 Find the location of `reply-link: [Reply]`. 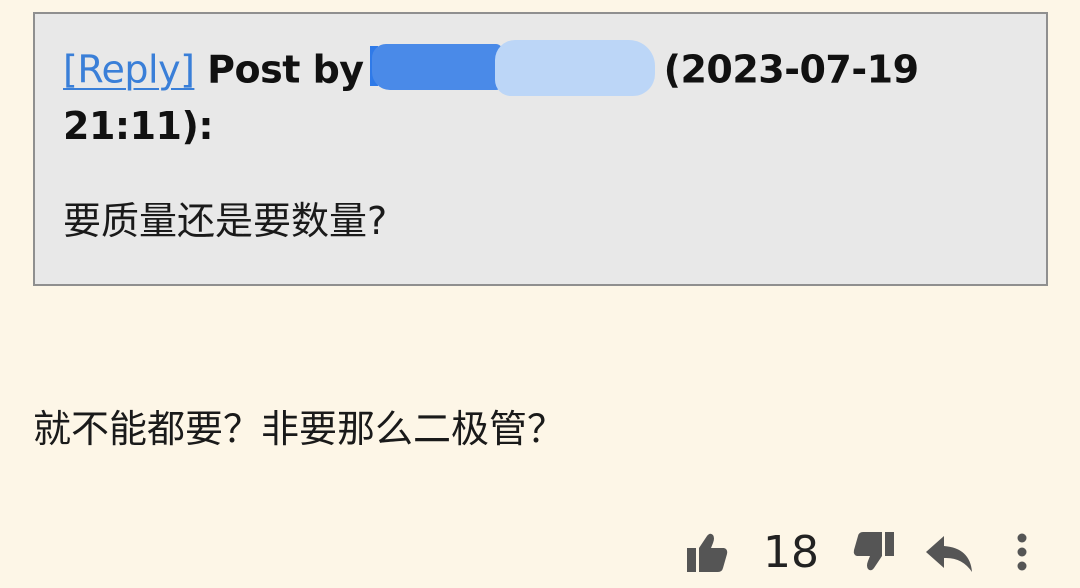

reply-link: [Reply] is located at coordinates (129, 70).